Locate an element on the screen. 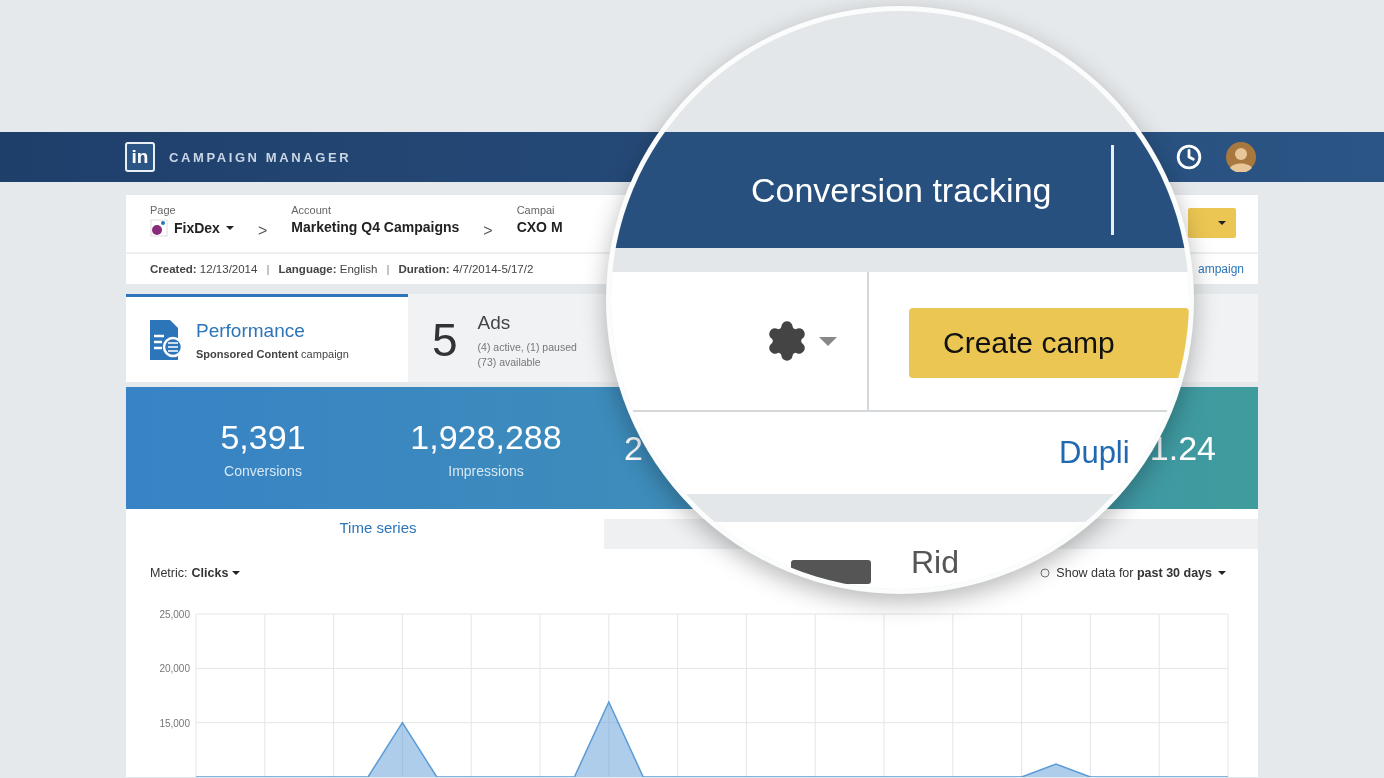 Image resolution: width=1384 pixels, height=778 pixels. logo: in is located at coordinates (140, 157).